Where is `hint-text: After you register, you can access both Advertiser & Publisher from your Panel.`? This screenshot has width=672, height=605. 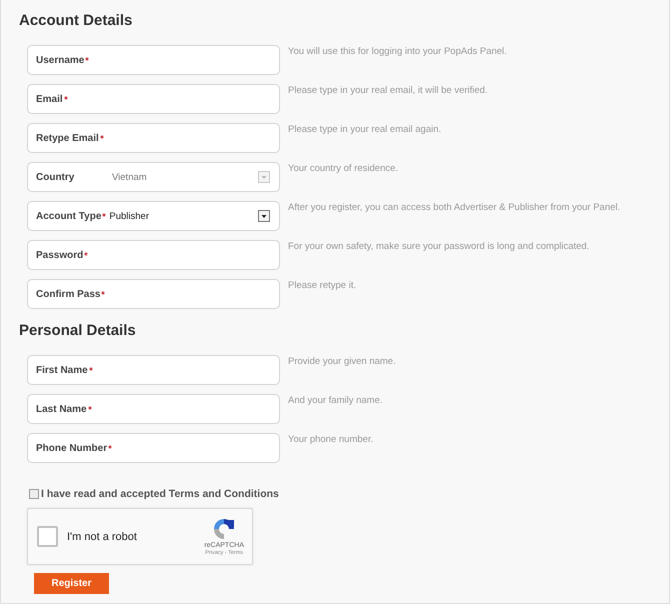 hint-text: After you register, you can access both Advertiser & Publisher from your Panel. is located at coordinates (455, 208).